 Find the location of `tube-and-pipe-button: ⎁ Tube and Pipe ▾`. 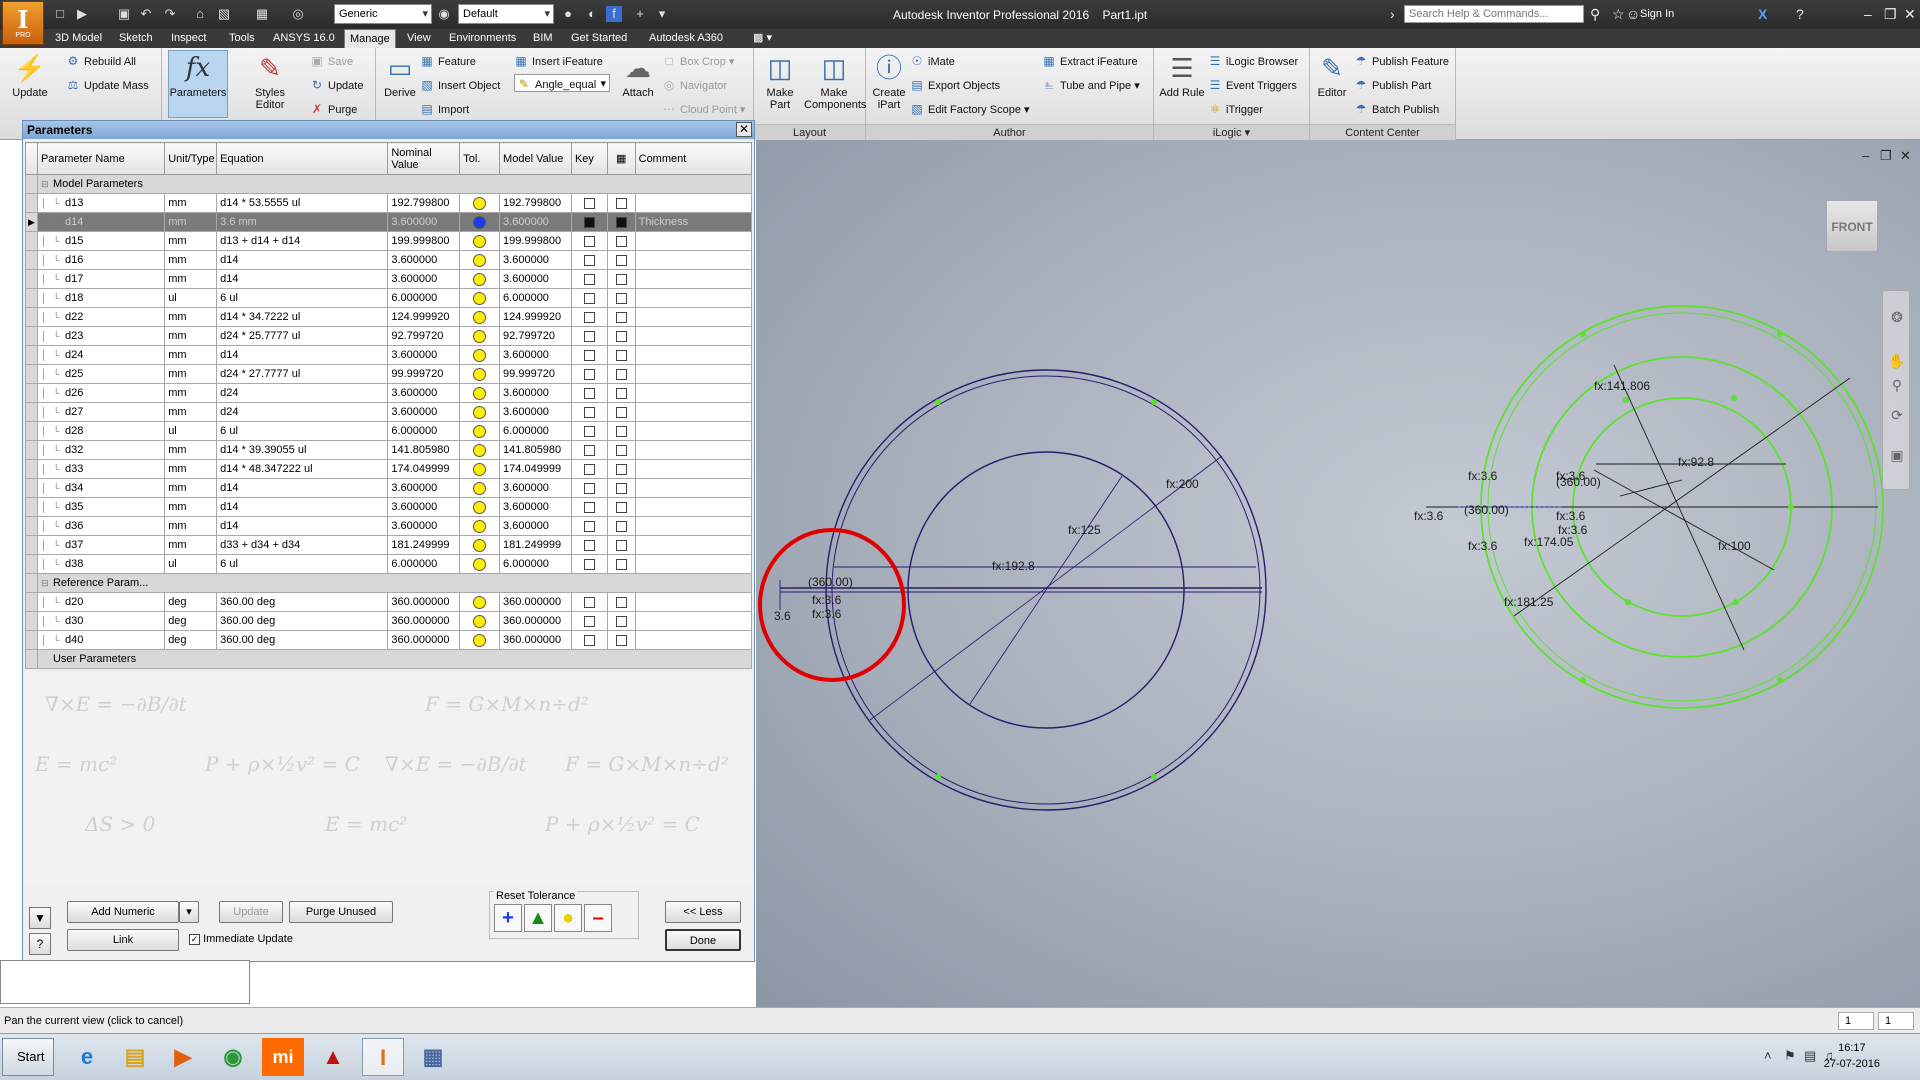

tube-and-pipe-button: ⎁ Tube and Pipe ▾ is located at coordinates (1091, 85).